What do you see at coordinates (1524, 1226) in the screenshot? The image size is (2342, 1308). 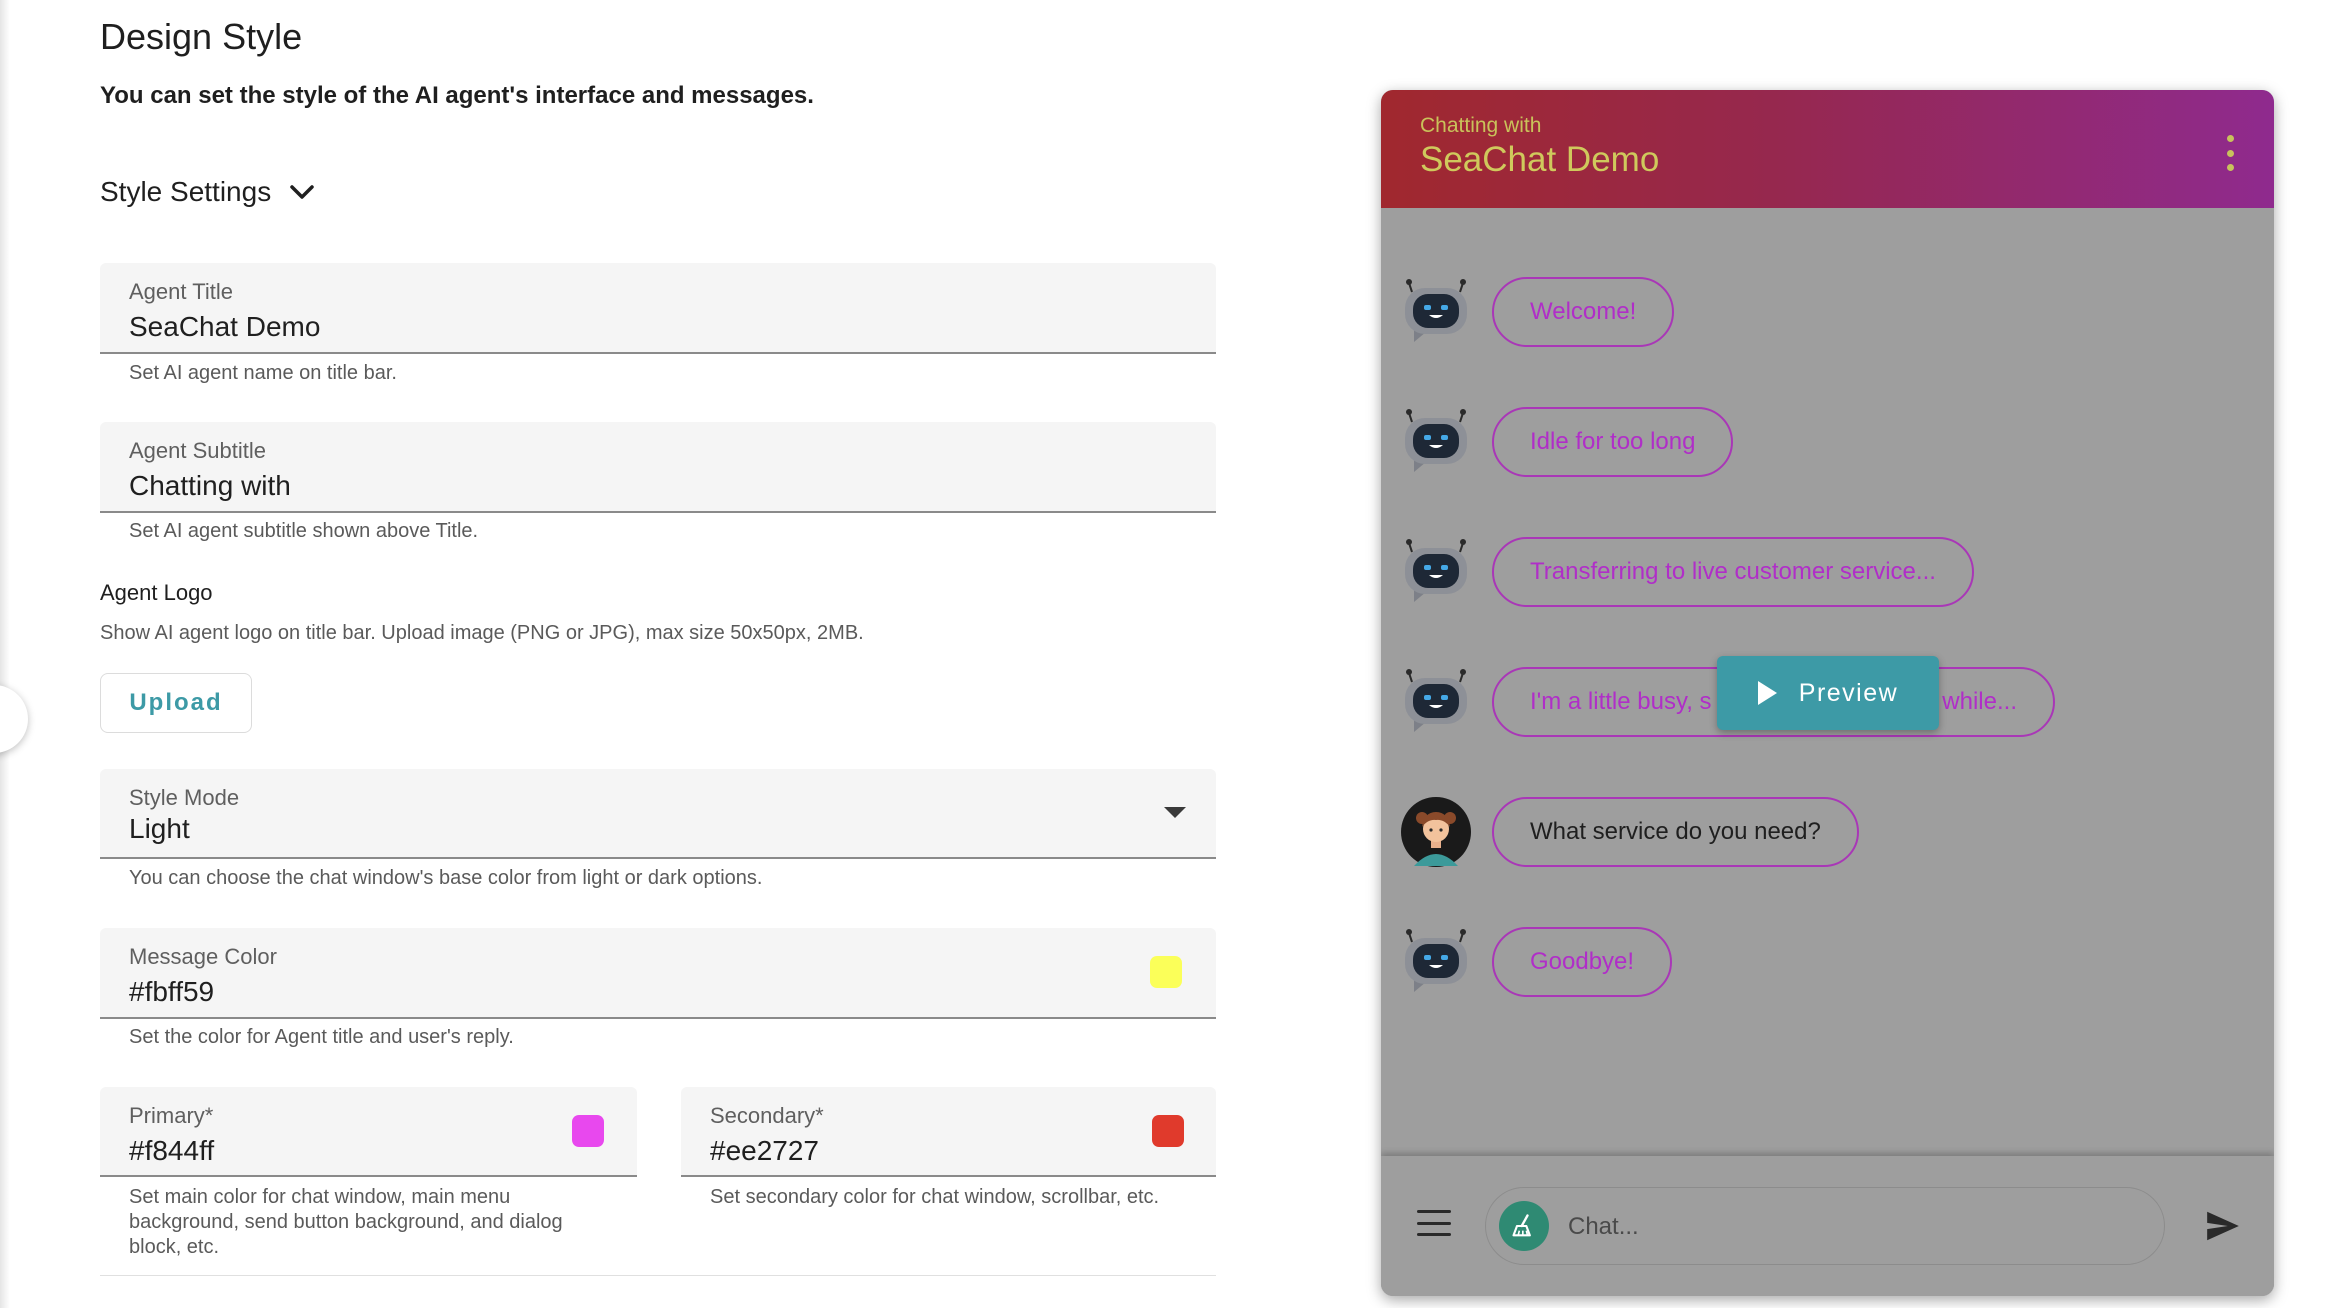 I see `broom-icon` at bounding box center [1524, 1226].